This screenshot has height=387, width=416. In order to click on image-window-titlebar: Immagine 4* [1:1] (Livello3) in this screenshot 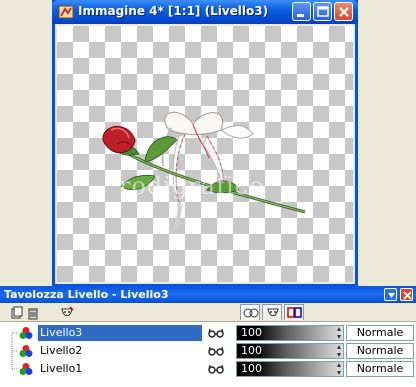, I will do `click(205, 12)`.